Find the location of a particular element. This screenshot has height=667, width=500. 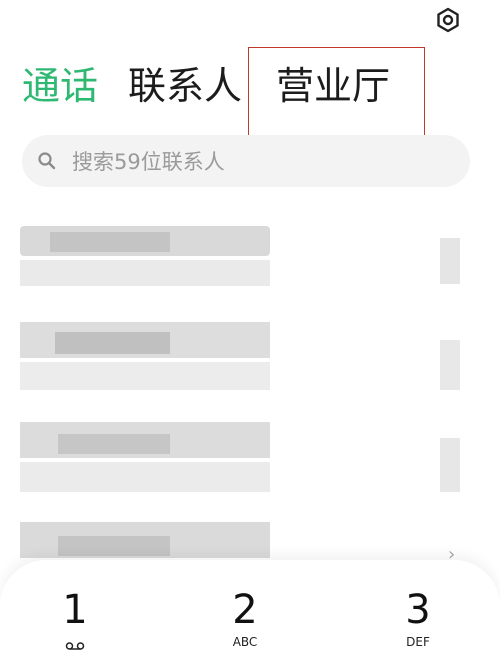

key-1: 1 is located at coordinates (75, 621).